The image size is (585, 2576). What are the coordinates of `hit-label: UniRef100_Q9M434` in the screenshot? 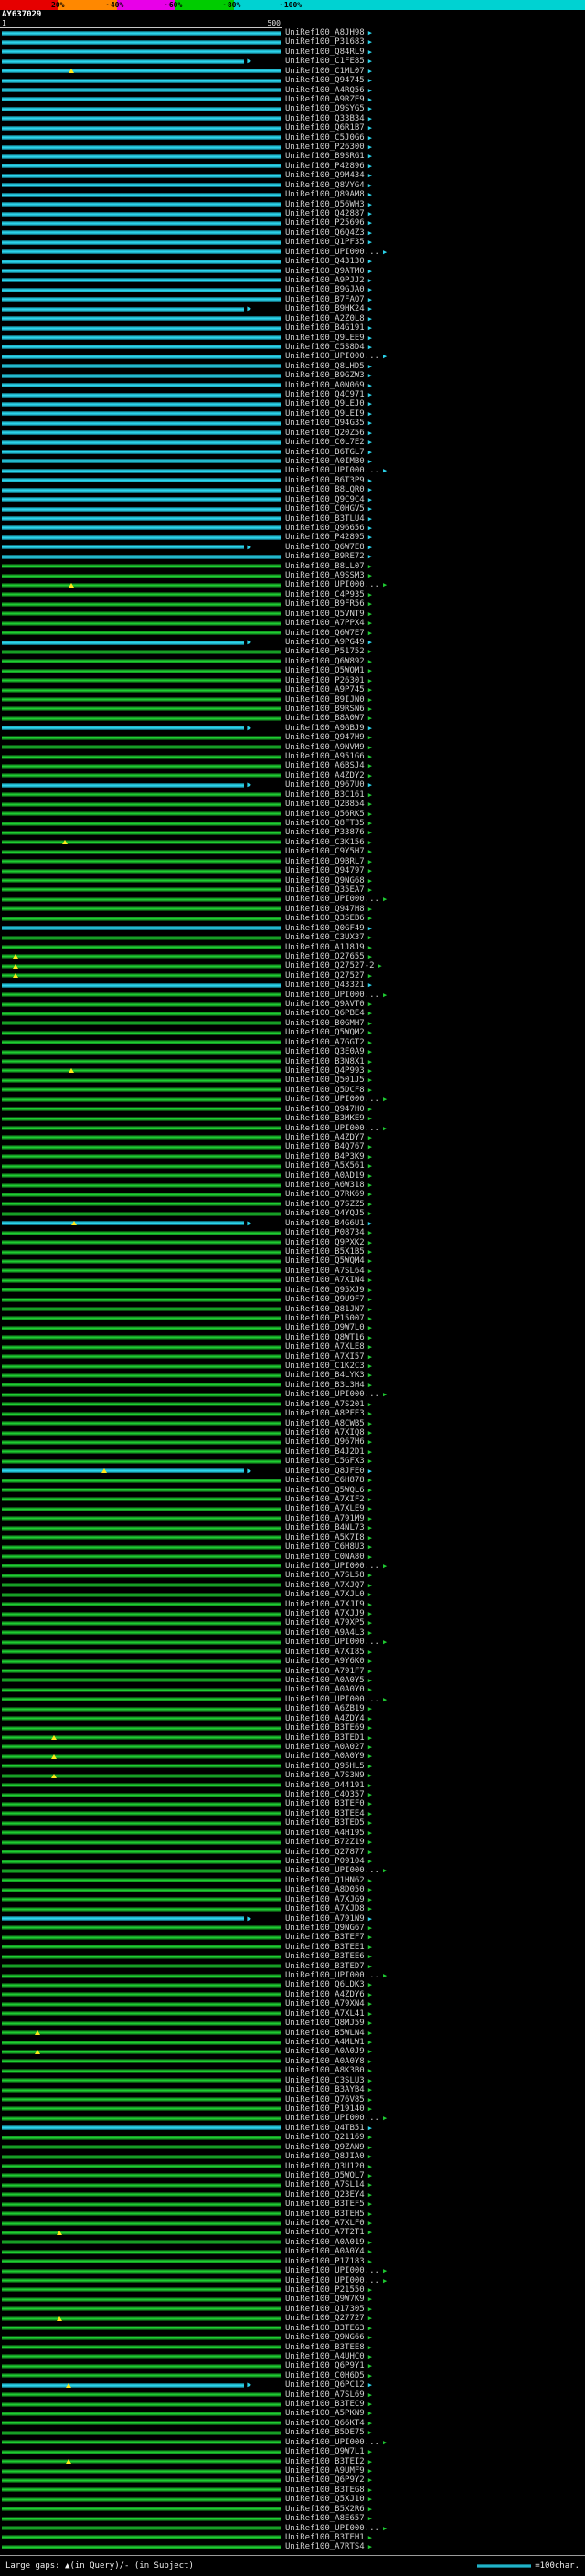 It's located at (325, 176).